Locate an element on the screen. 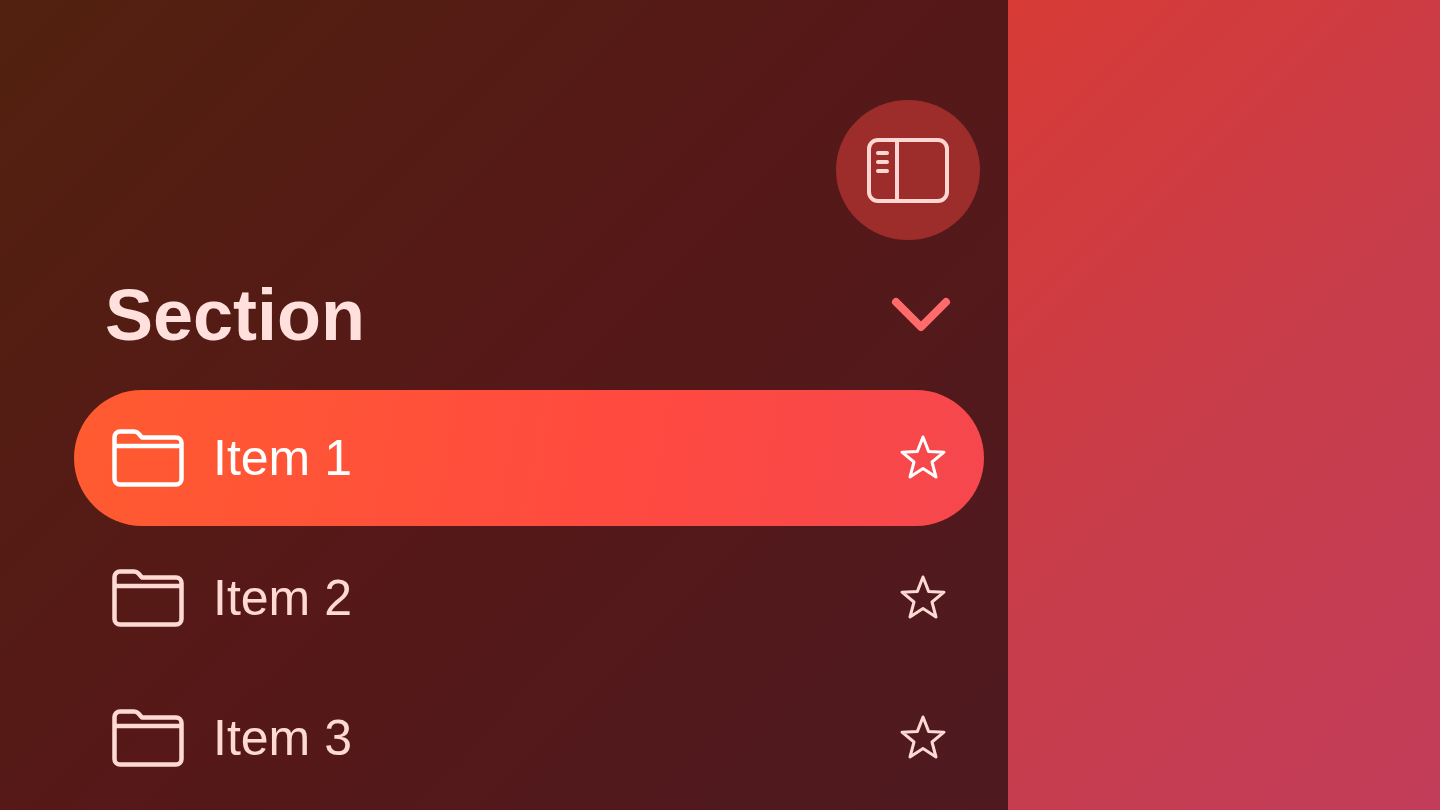 This screenshot has width=1440, height=810. sidebar-item: Item 2 is located at coordinates (529, 598).